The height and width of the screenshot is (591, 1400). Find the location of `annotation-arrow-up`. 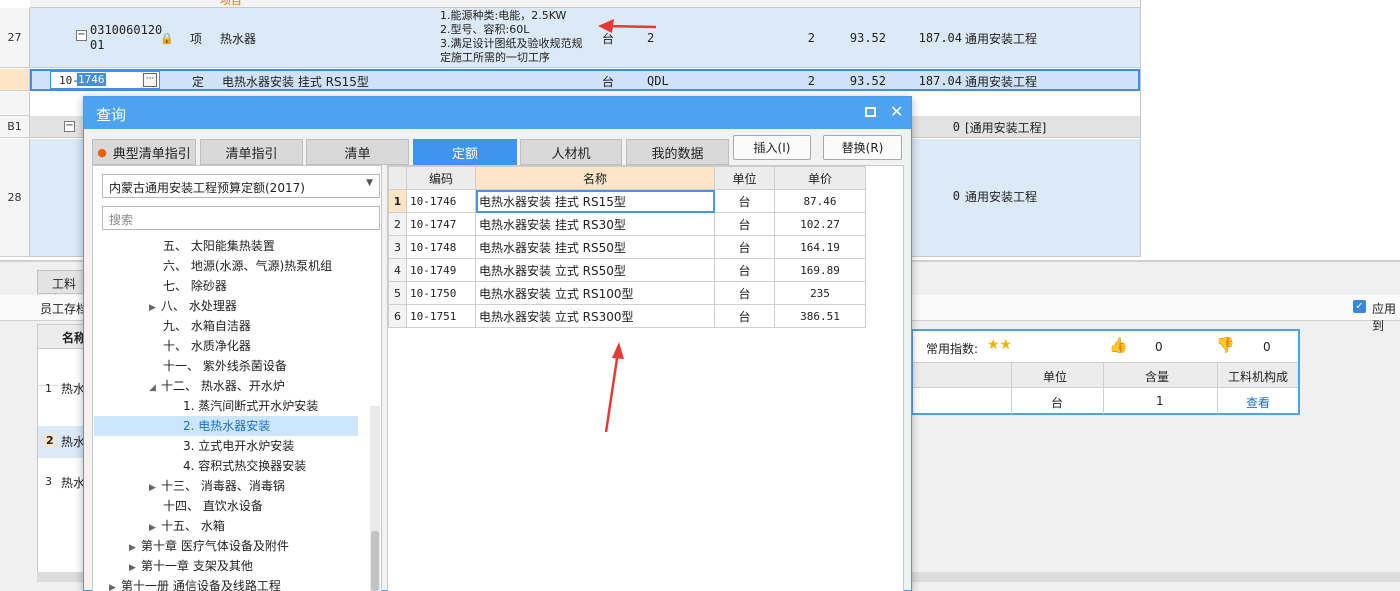

annotation-arrow-up is located at coordinates (614, 387).